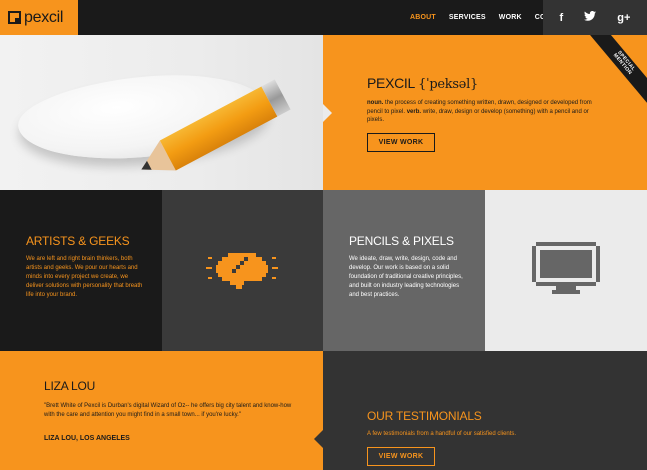  I want to click on definition-noun-label: noun., so click(375, 103).